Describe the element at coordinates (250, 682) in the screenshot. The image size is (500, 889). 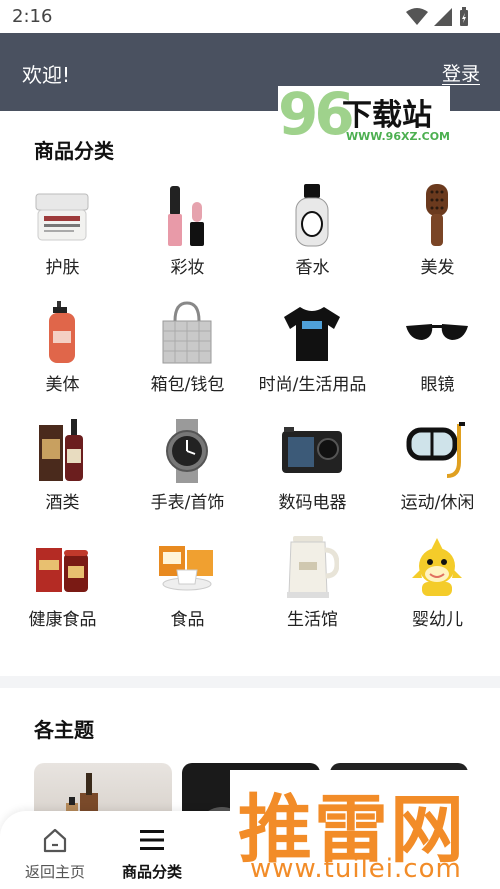
I see `section-divider` at that location.